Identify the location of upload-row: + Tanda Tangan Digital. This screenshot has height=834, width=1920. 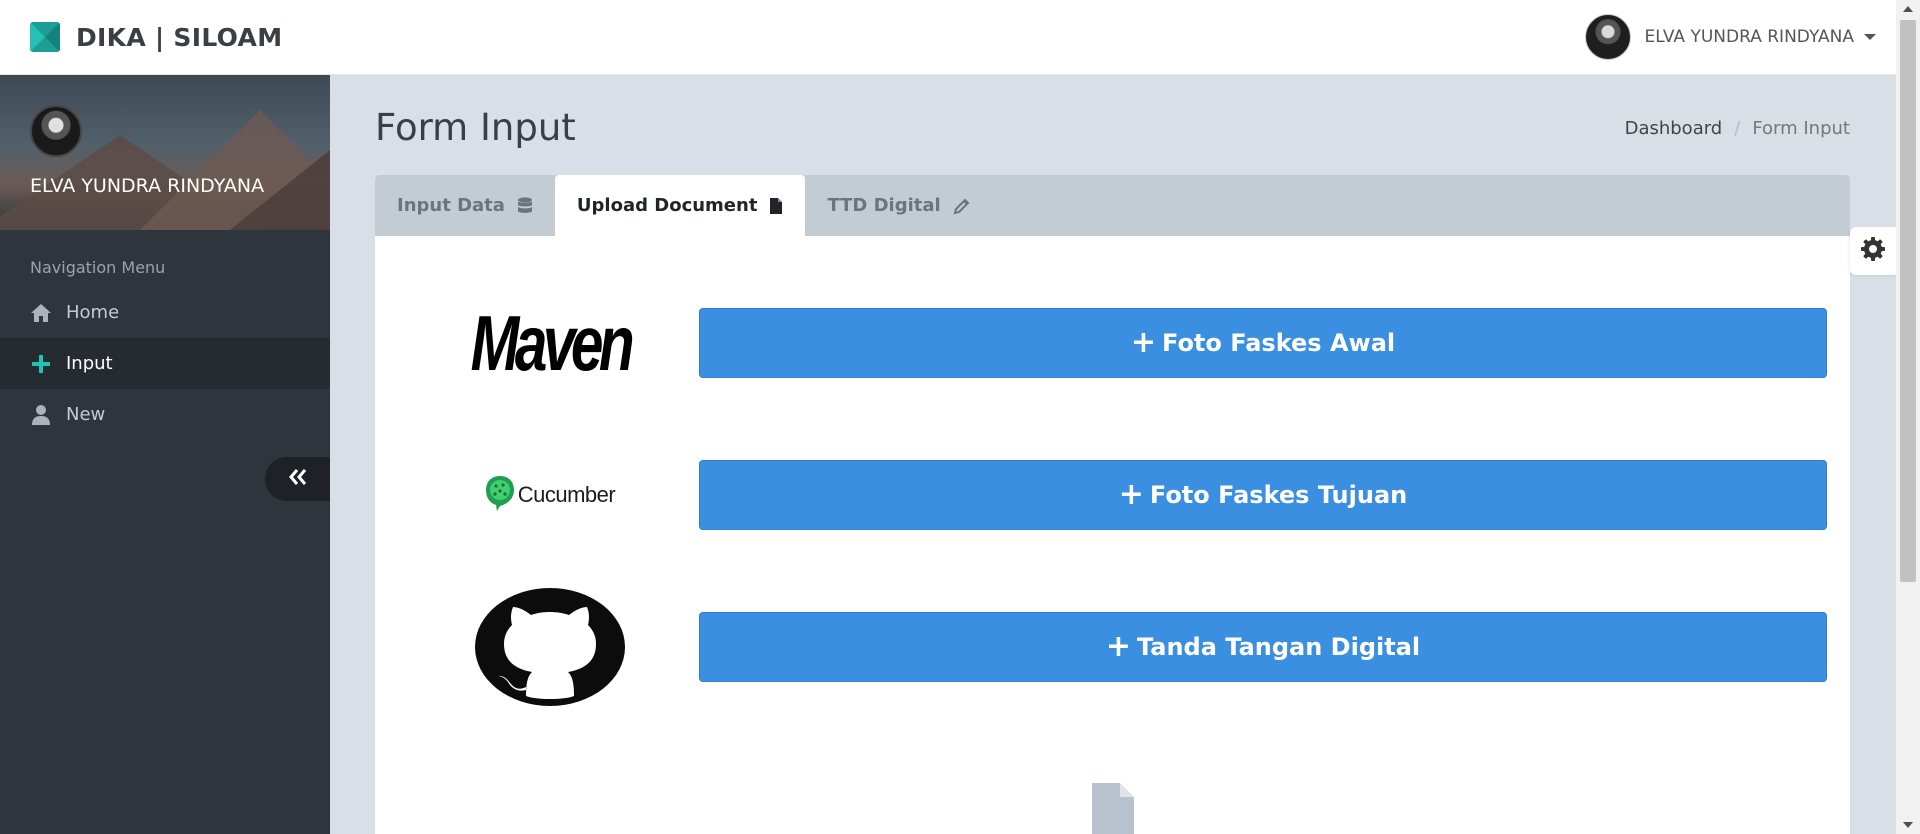
(1112, 647).